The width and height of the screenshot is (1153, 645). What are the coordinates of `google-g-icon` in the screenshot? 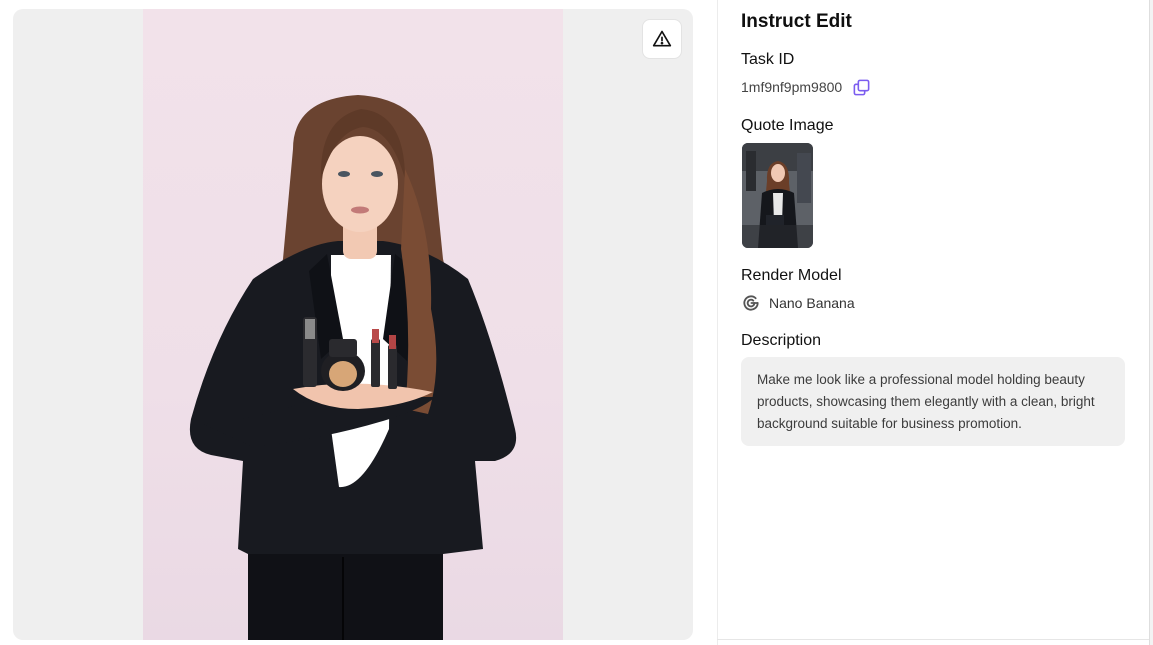 It's located at (751, 303).